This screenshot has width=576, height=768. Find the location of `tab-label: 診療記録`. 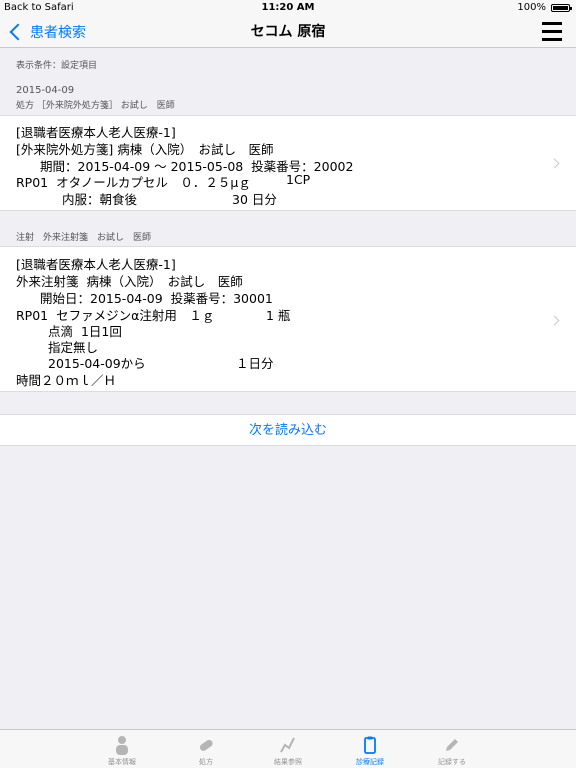

tab-label: 診療記録 is located at coordinates (370, 762).